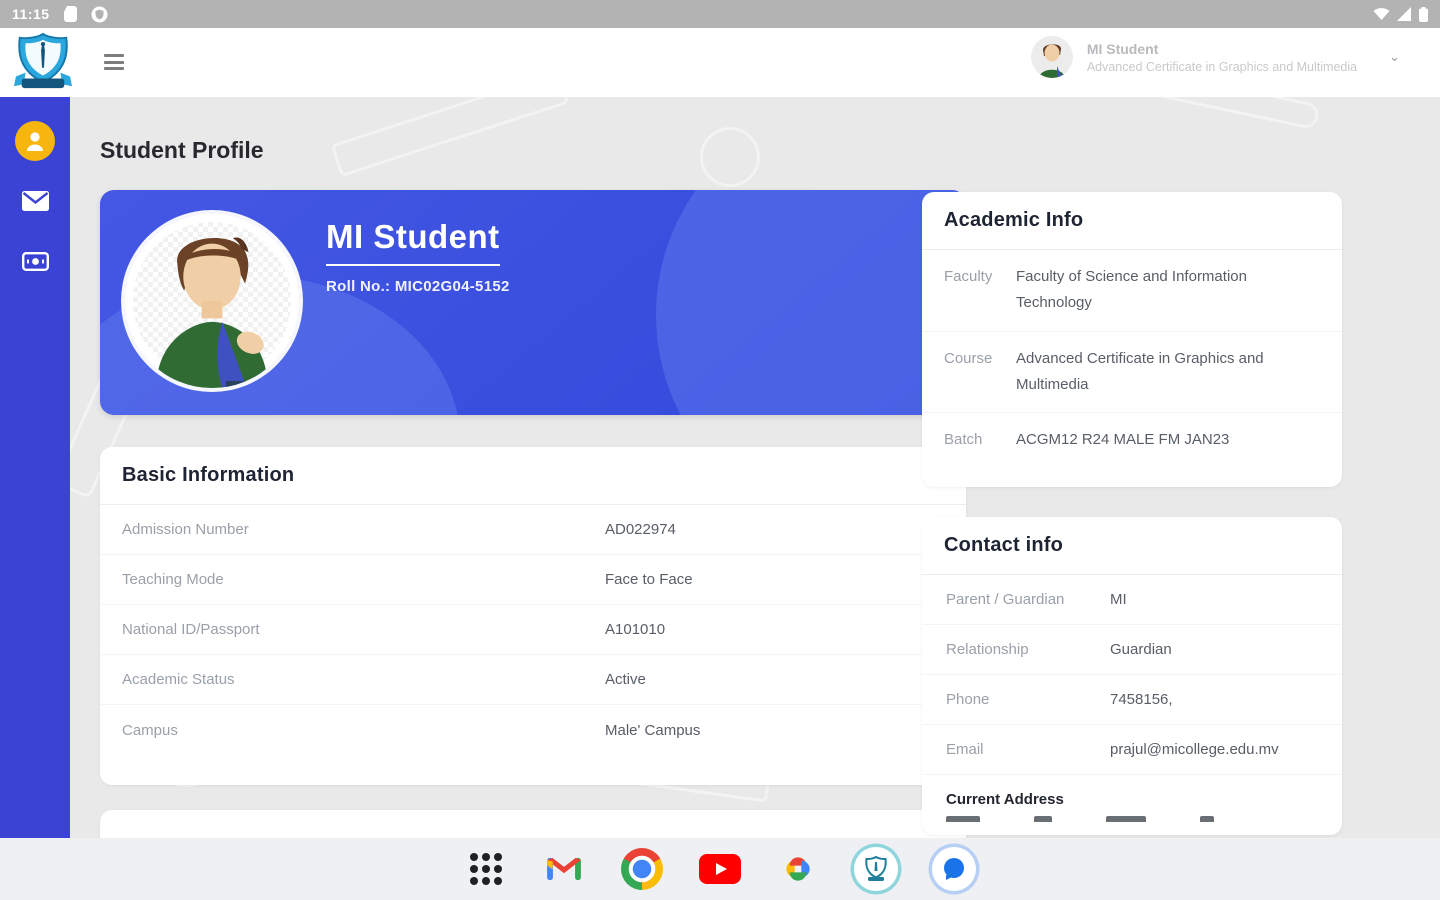 This screenshot has height=900, width=1440. Describe the element at coordinates (1051, 57) in the screenshot. I see `user-avatar` at that location.